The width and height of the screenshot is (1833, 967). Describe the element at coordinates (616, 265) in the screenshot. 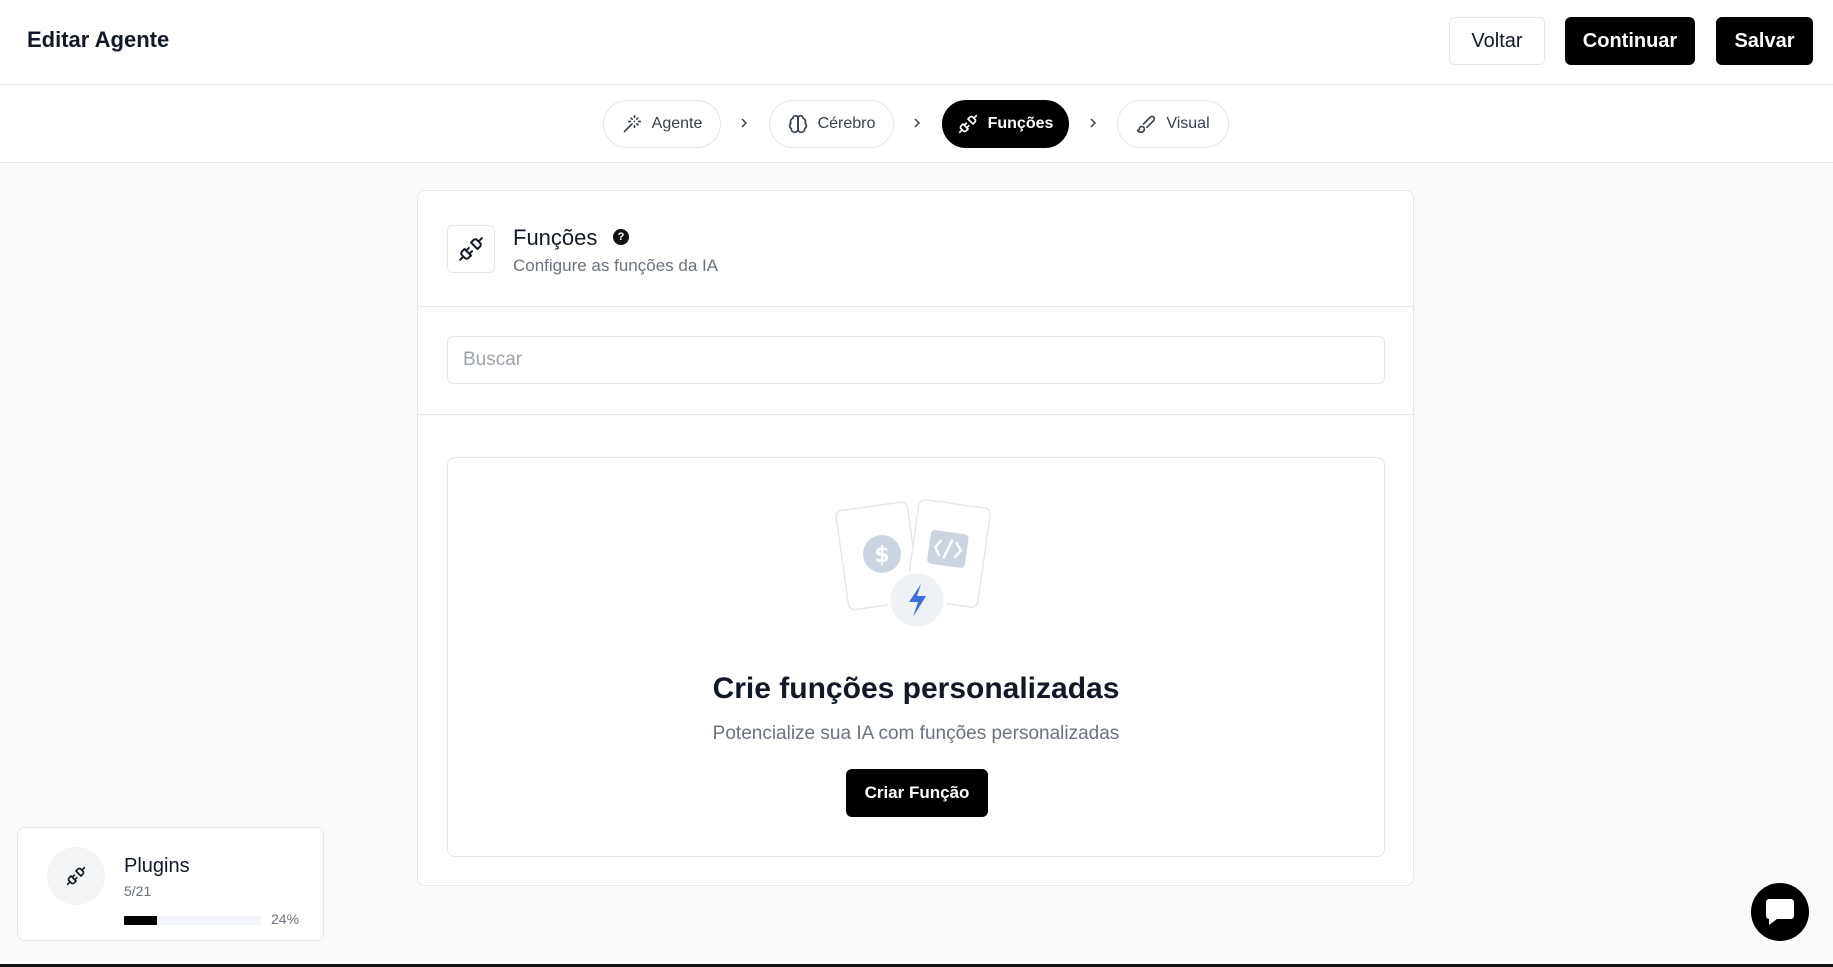

I see `section-subtitle: Configure as funções da IA` at that location.